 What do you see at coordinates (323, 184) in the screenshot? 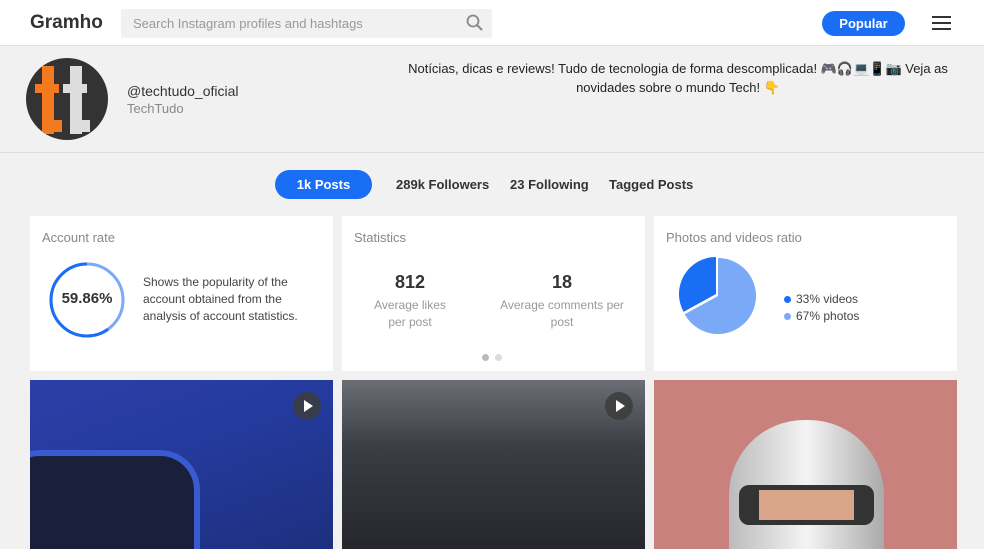
I see `tab-posts: 1k Posts` at bounding box center [323, 184].